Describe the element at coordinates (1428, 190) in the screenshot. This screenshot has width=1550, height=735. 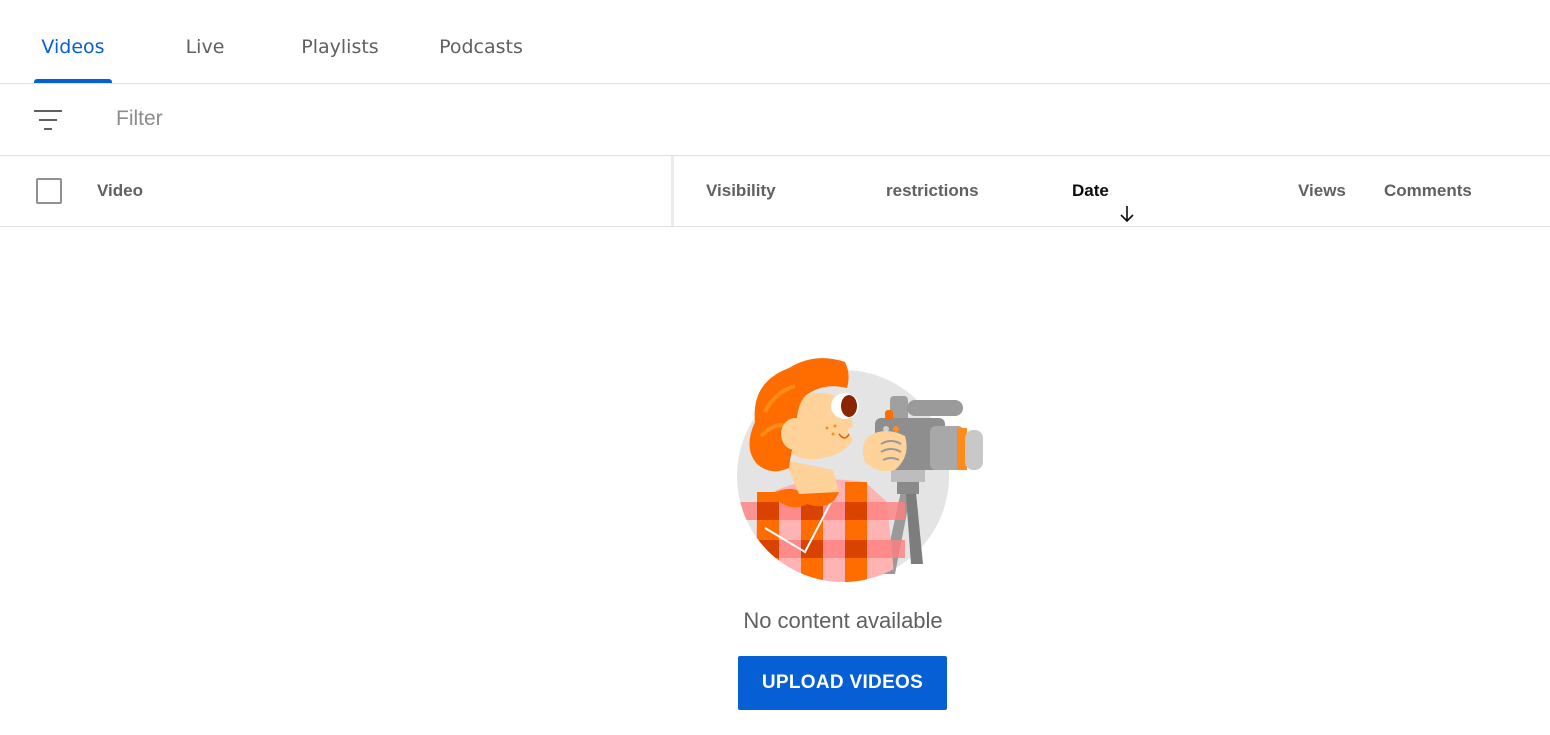
I see `column-header-comments: Comments` at that location.